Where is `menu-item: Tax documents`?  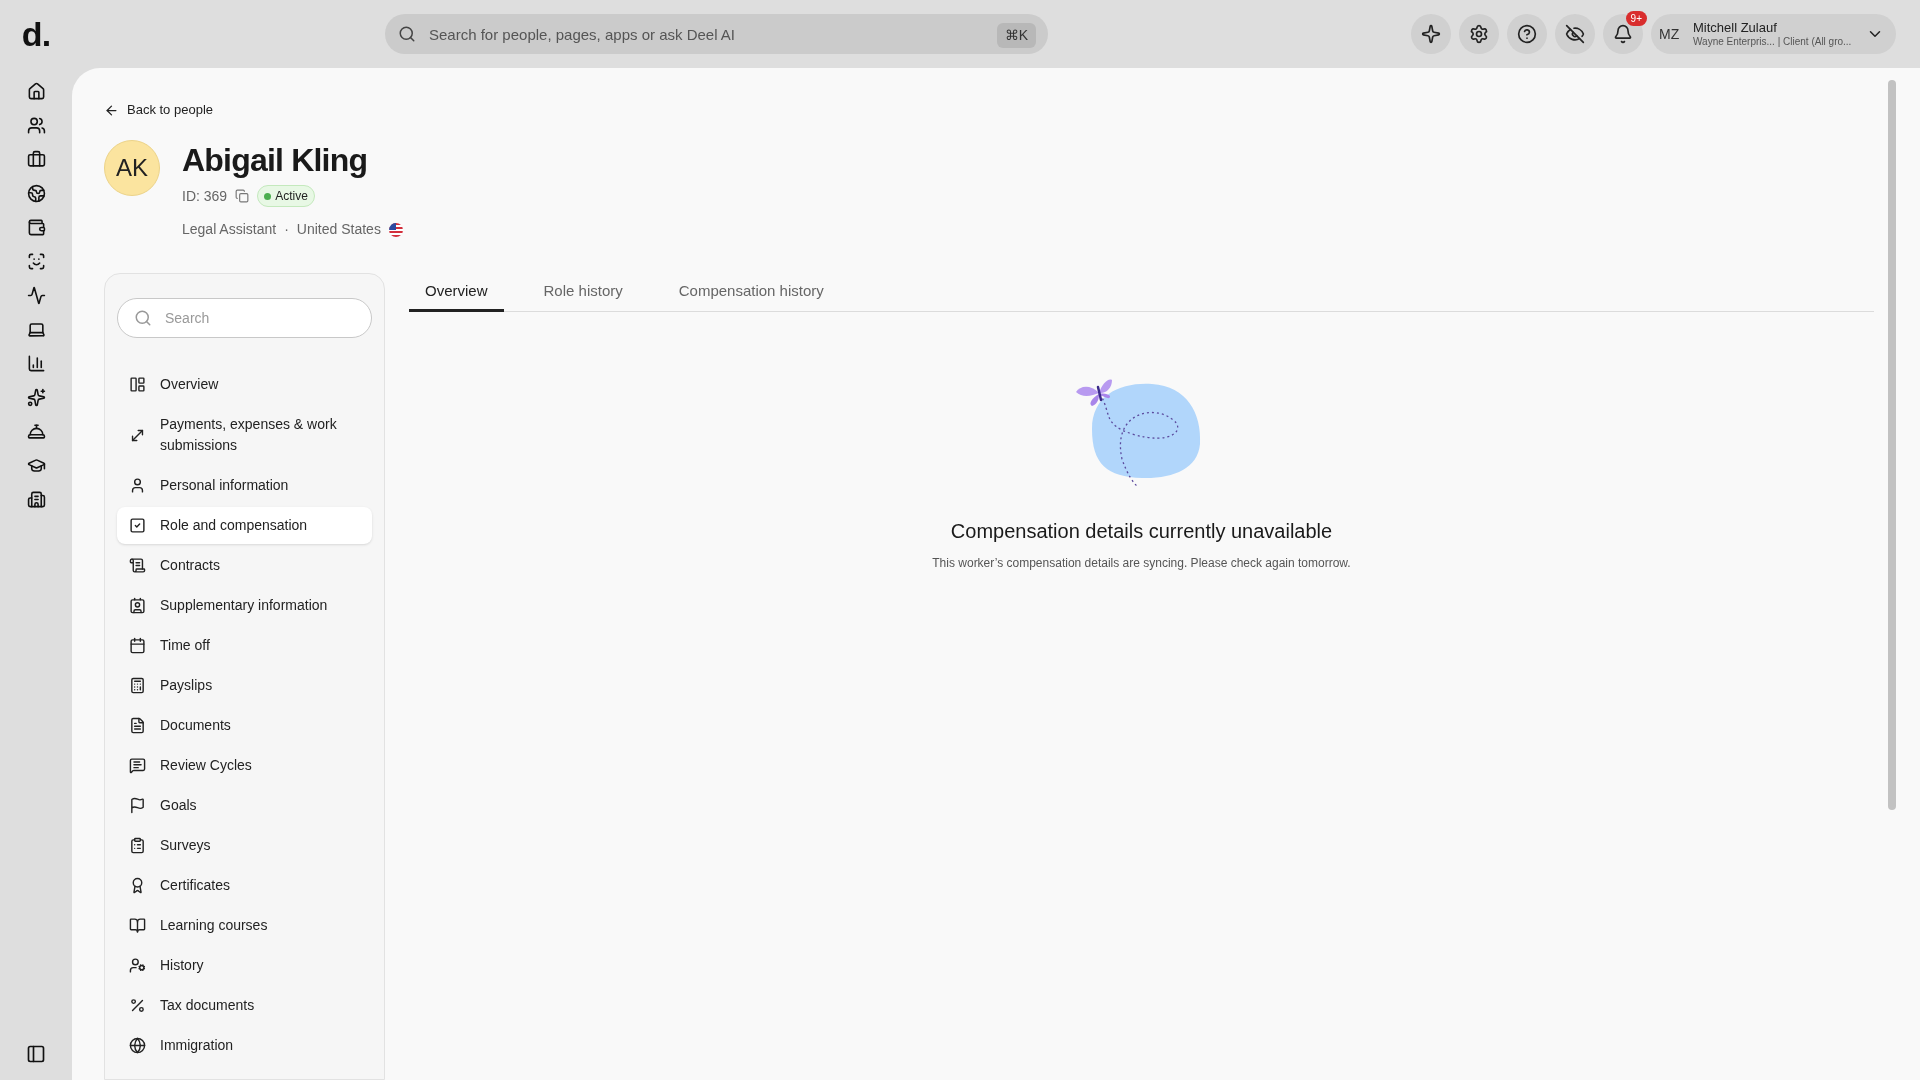 menu-item: Tax documents is located at coordinates (244, 1005).